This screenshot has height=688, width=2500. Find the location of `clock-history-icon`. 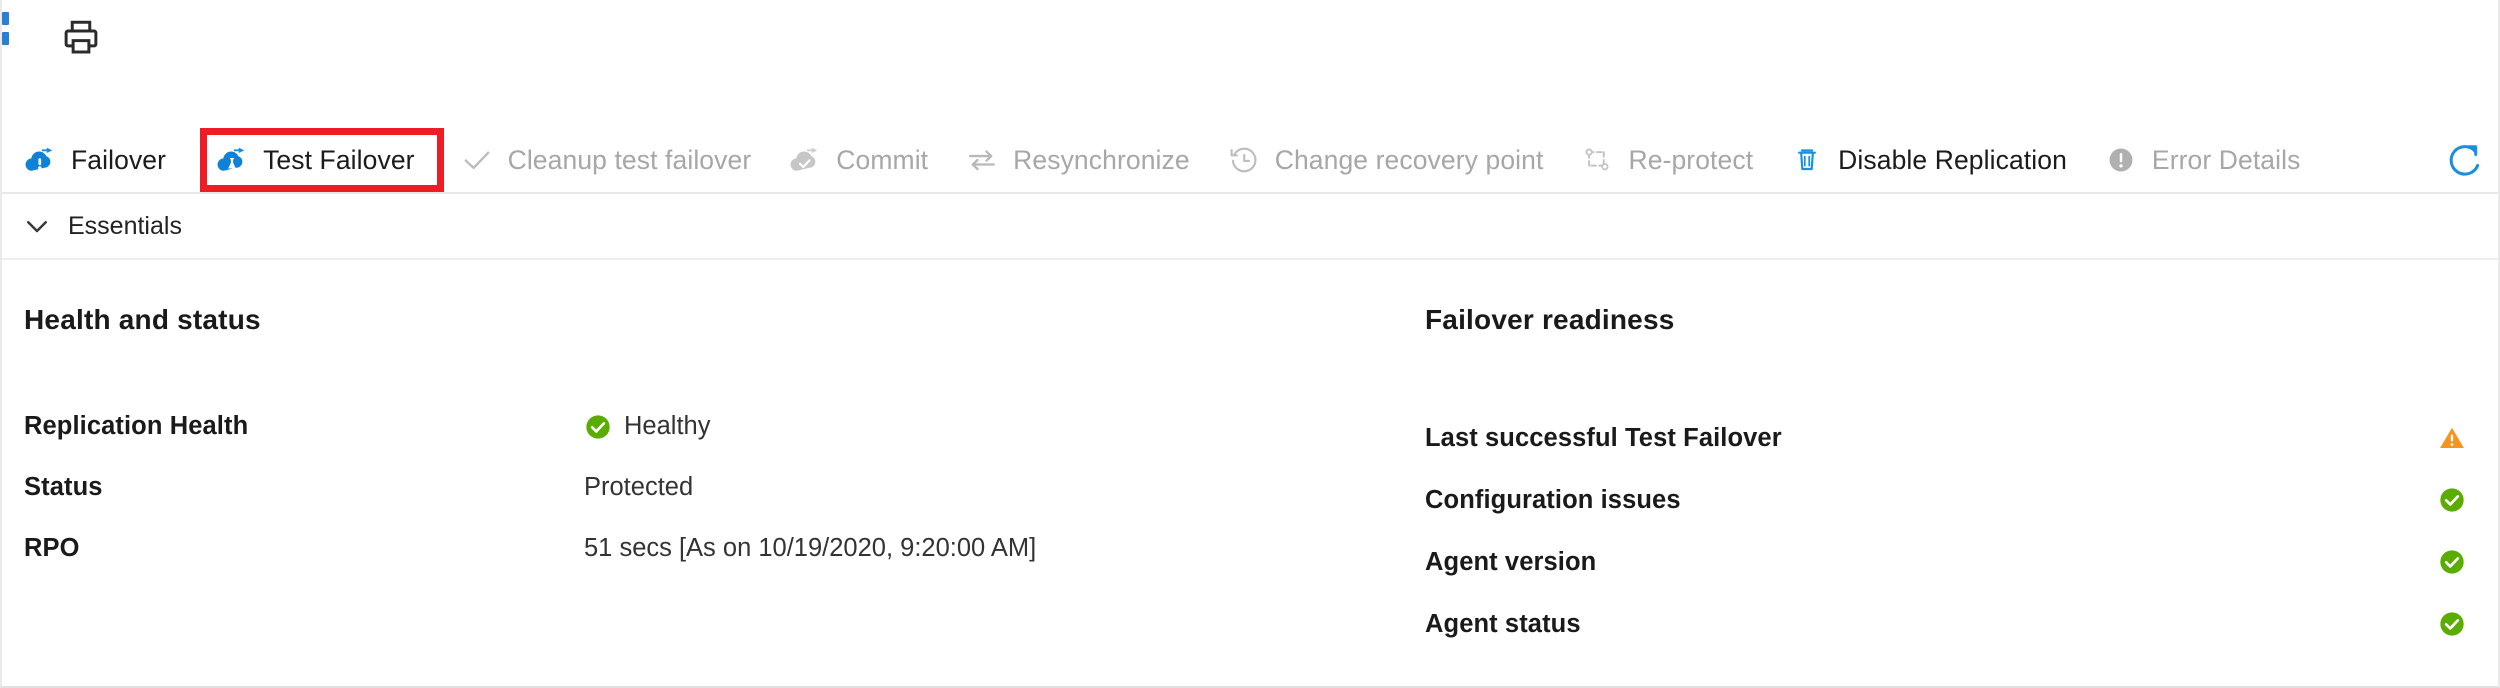

clock-history-icon is located at coordinates (1244, 160).